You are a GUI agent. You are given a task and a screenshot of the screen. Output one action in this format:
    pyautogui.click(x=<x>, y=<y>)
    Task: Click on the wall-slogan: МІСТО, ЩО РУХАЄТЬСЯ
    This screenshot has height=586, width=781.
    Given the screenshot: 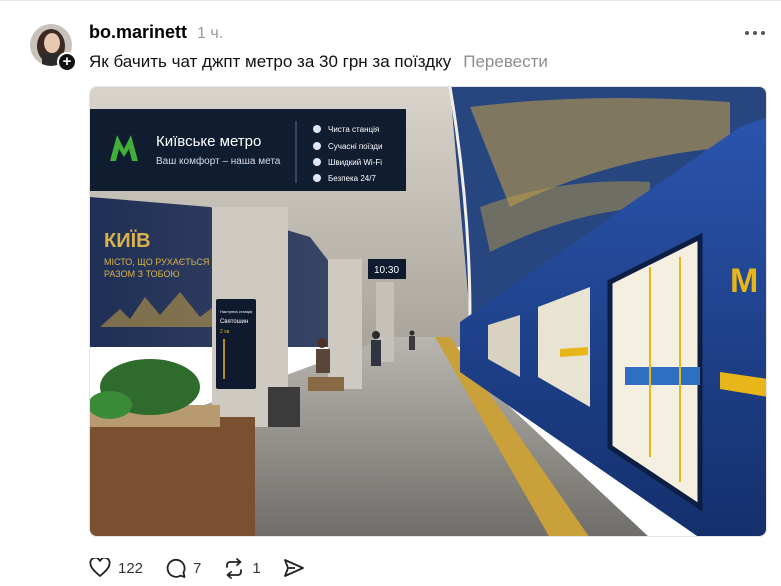 What is the action you would take?
    pyautogui.click(x=156, y=262)
    